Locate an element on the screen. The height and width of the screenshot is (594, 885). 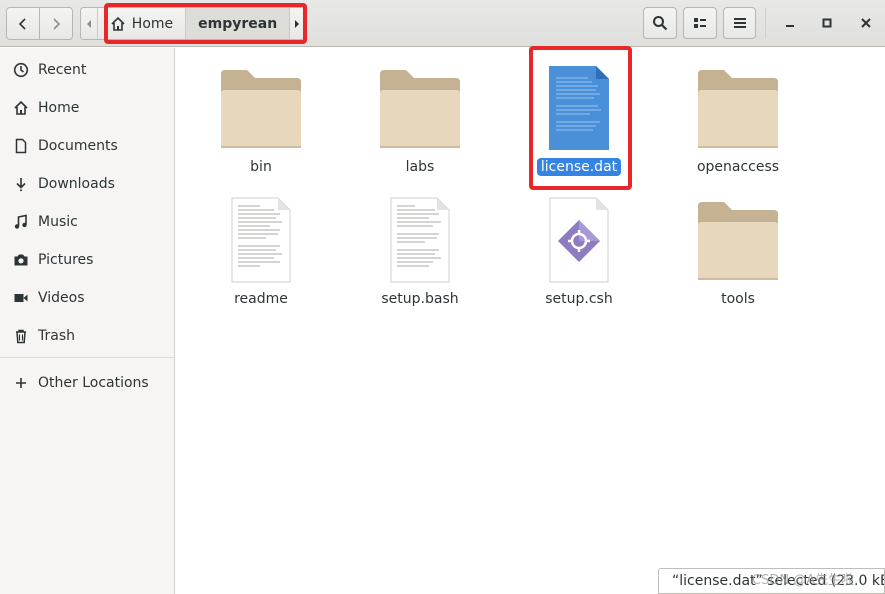
sidebar-item-label: Videos is located at coordinates (61, 298).